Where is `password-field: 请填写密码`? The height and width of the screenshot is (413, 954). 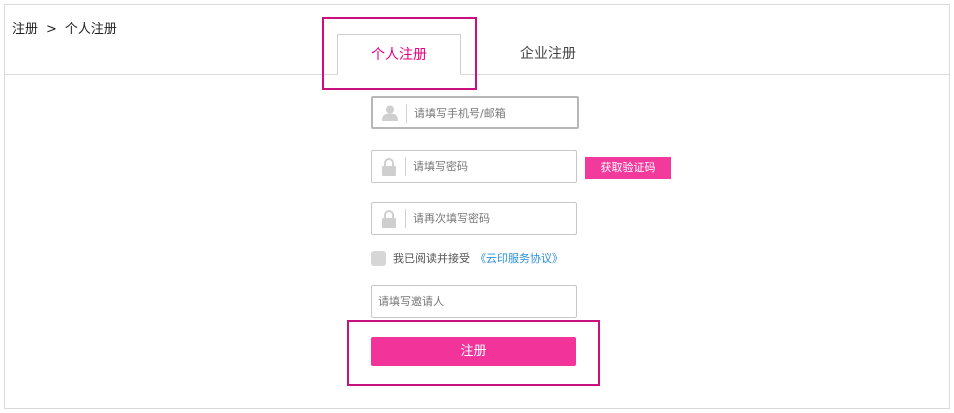 password-field: 请填写密码 is located at coordinates (474, 166).